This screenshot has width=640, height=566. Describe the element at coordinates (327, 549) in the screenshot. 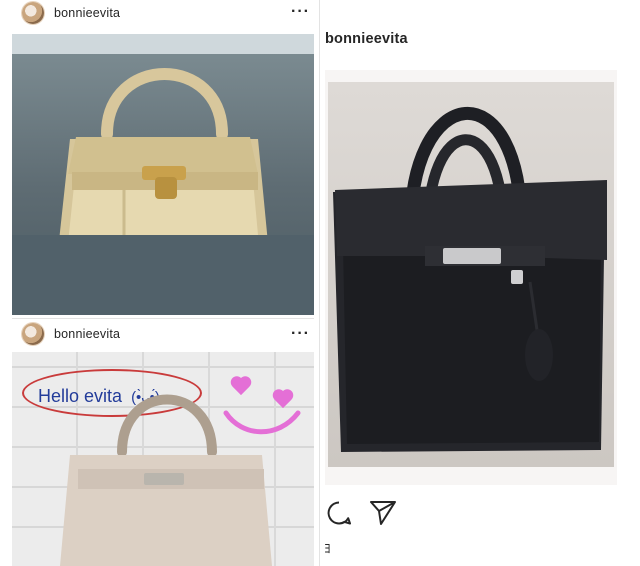

I see `footer-mark: ﾖ` at that location.